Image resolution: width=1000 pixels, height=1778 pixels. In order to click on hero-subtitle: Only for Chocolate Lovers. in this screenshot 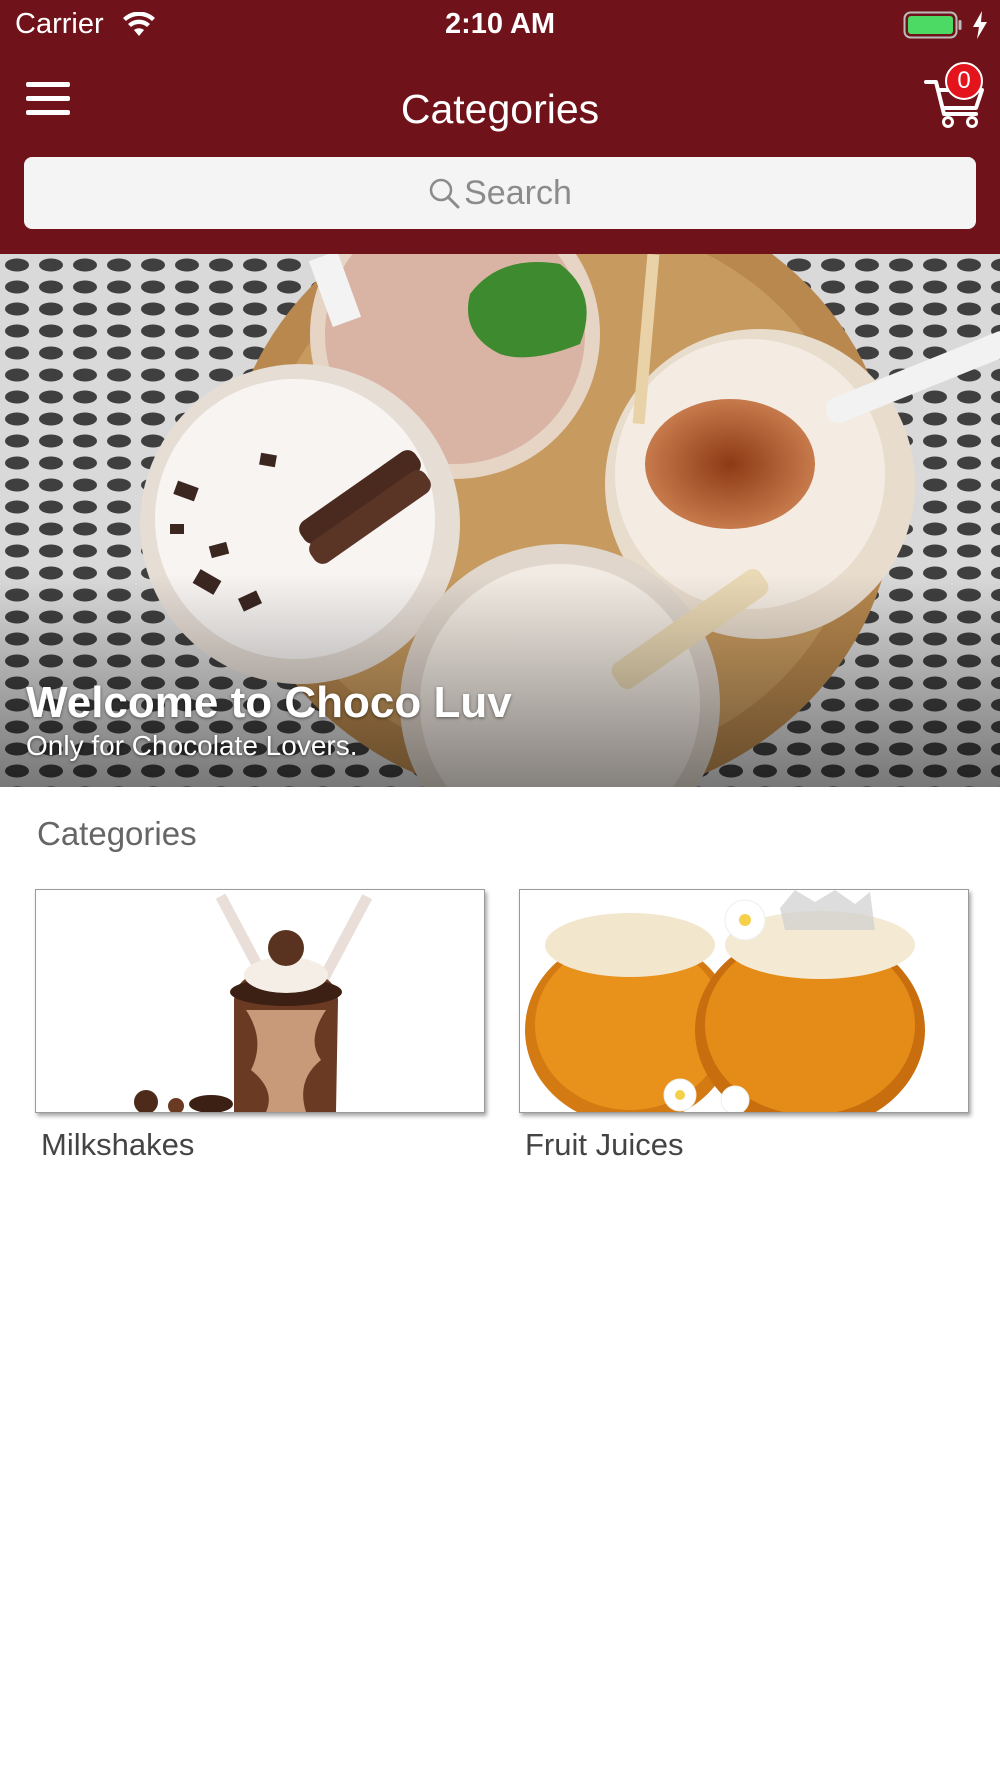, I will do `click(192, 745)`.